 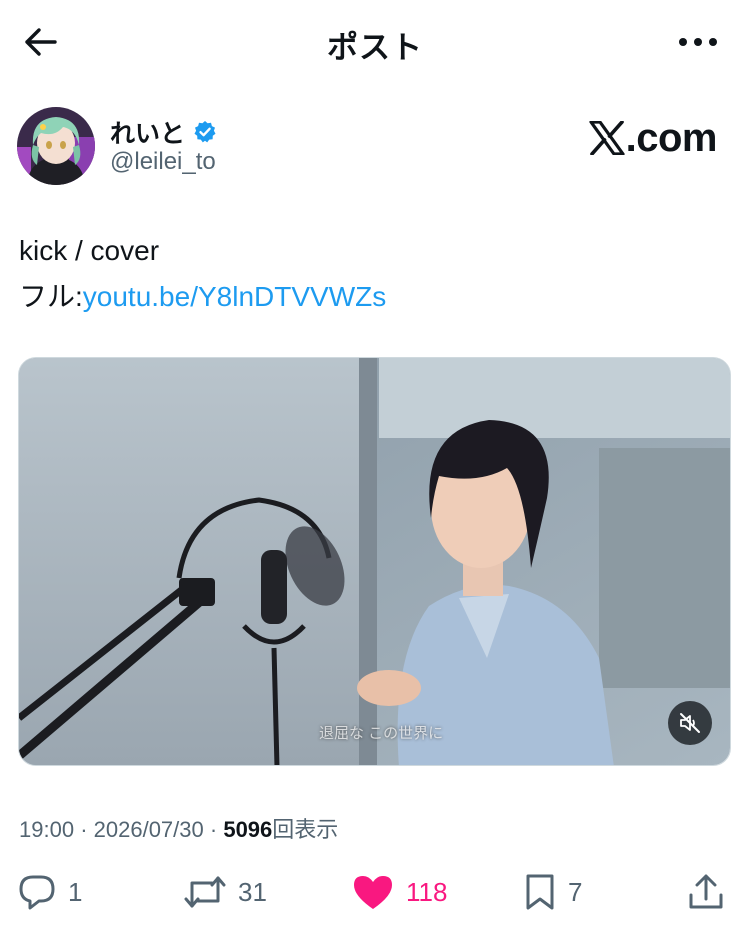 I want to click on post-date: 2026/07/30, so click(x=149, y=829).